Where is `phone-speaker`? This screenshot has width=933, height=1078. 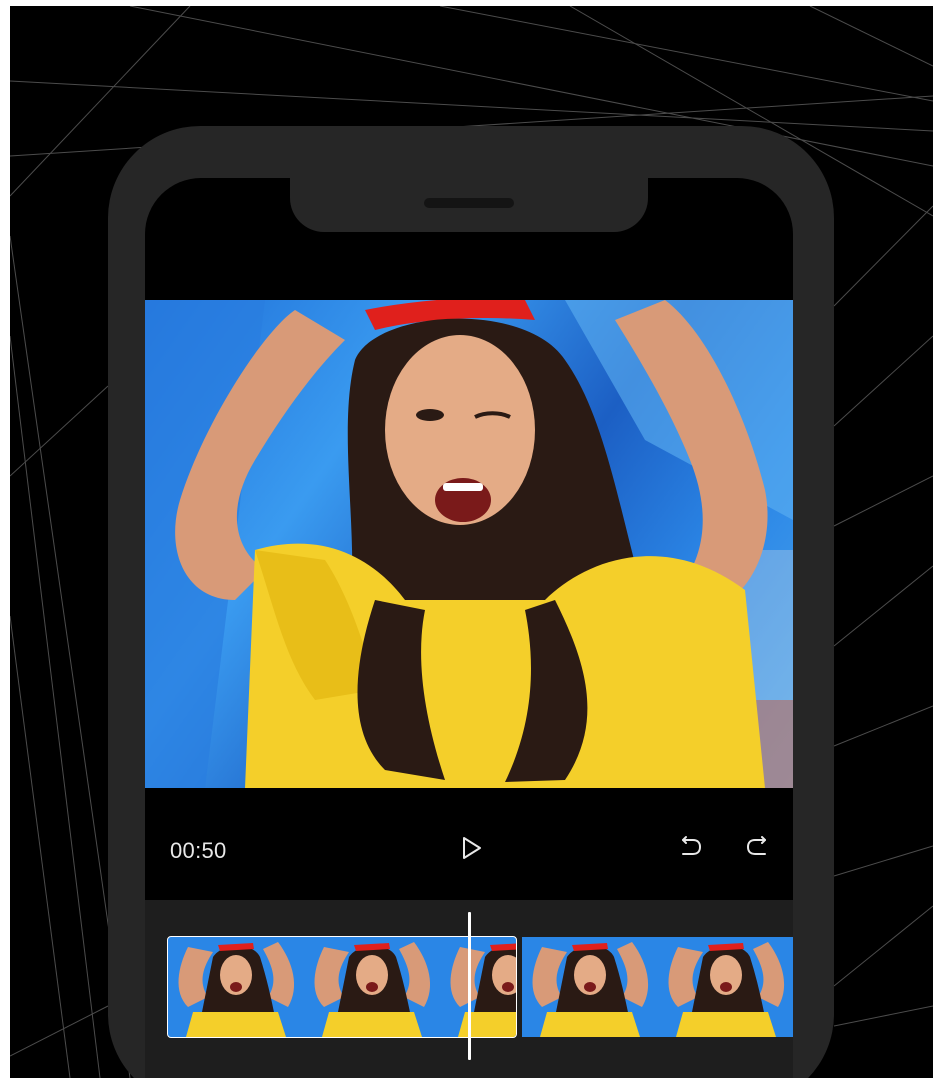 phone-speaker is located at coordinates (469, 203).